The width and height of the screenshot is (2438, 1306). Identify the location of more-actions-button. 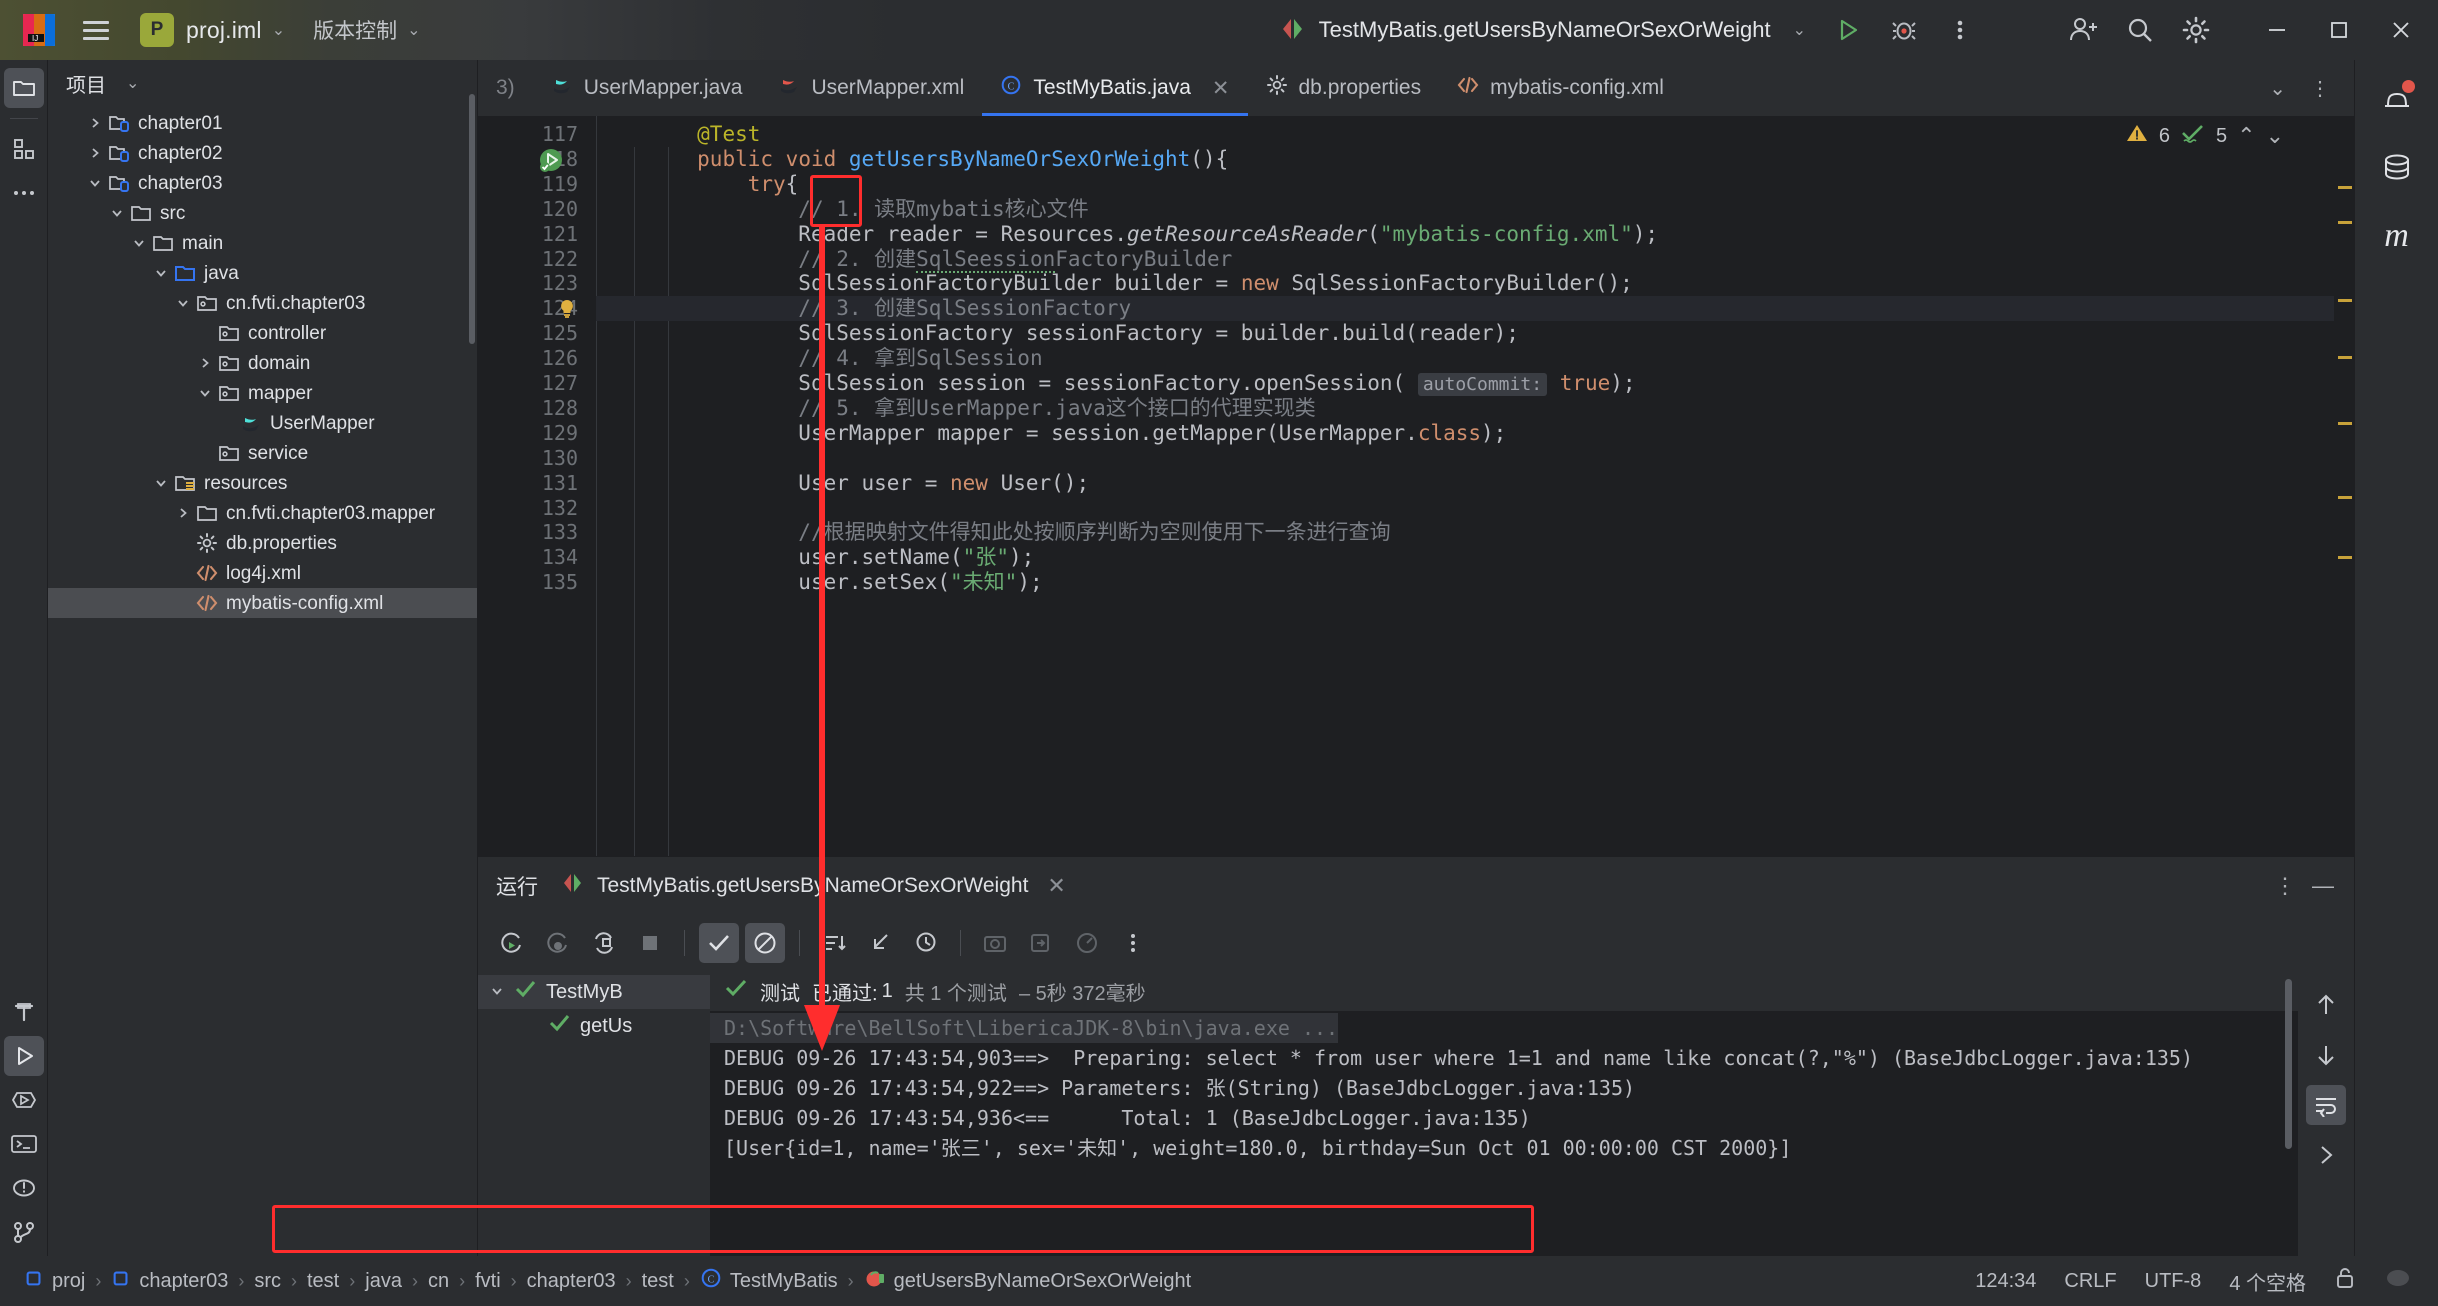
(1960, 30).